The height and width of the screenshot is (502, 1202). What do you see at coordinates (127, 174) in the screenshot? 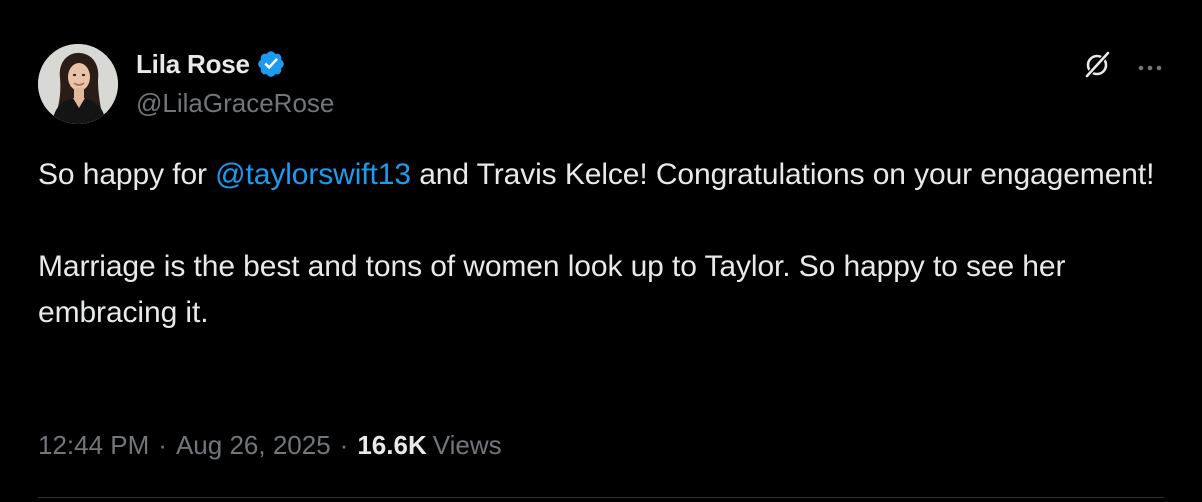
I see `tweet-text-segment: So happy for` at bounding box center [127, 174].